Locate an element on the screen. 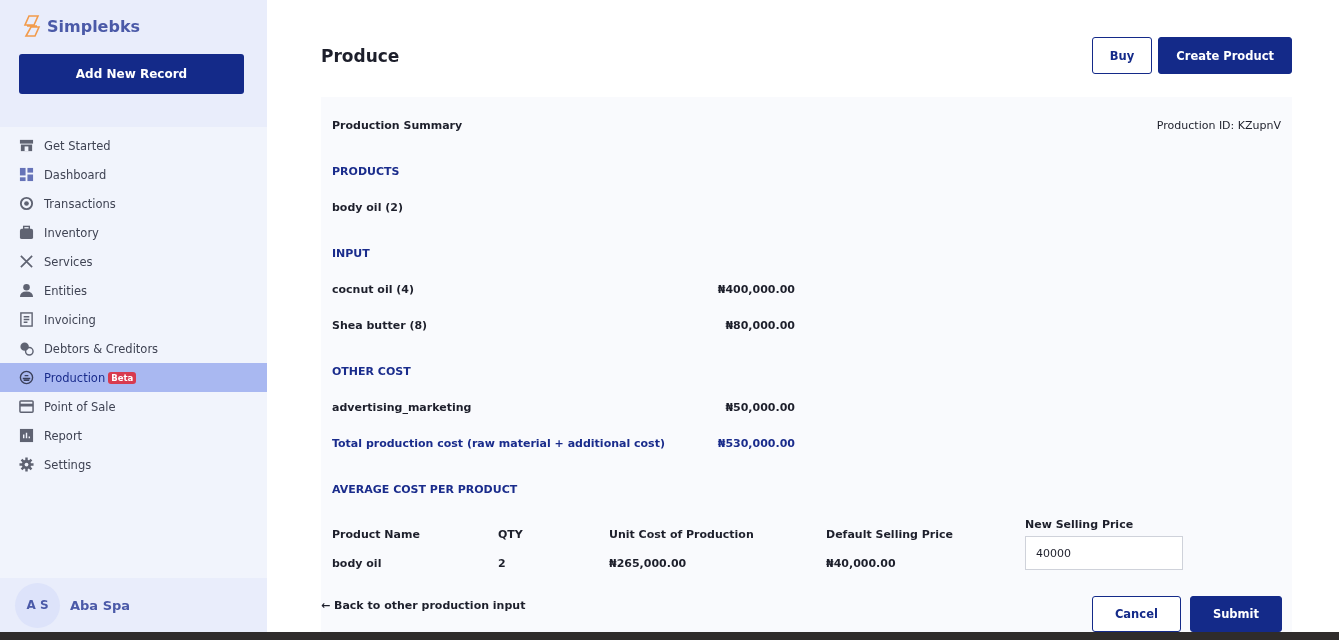 The height and width of the screenshot is (640, 1339). nav-label: Services is located at coordinates (68, 261).